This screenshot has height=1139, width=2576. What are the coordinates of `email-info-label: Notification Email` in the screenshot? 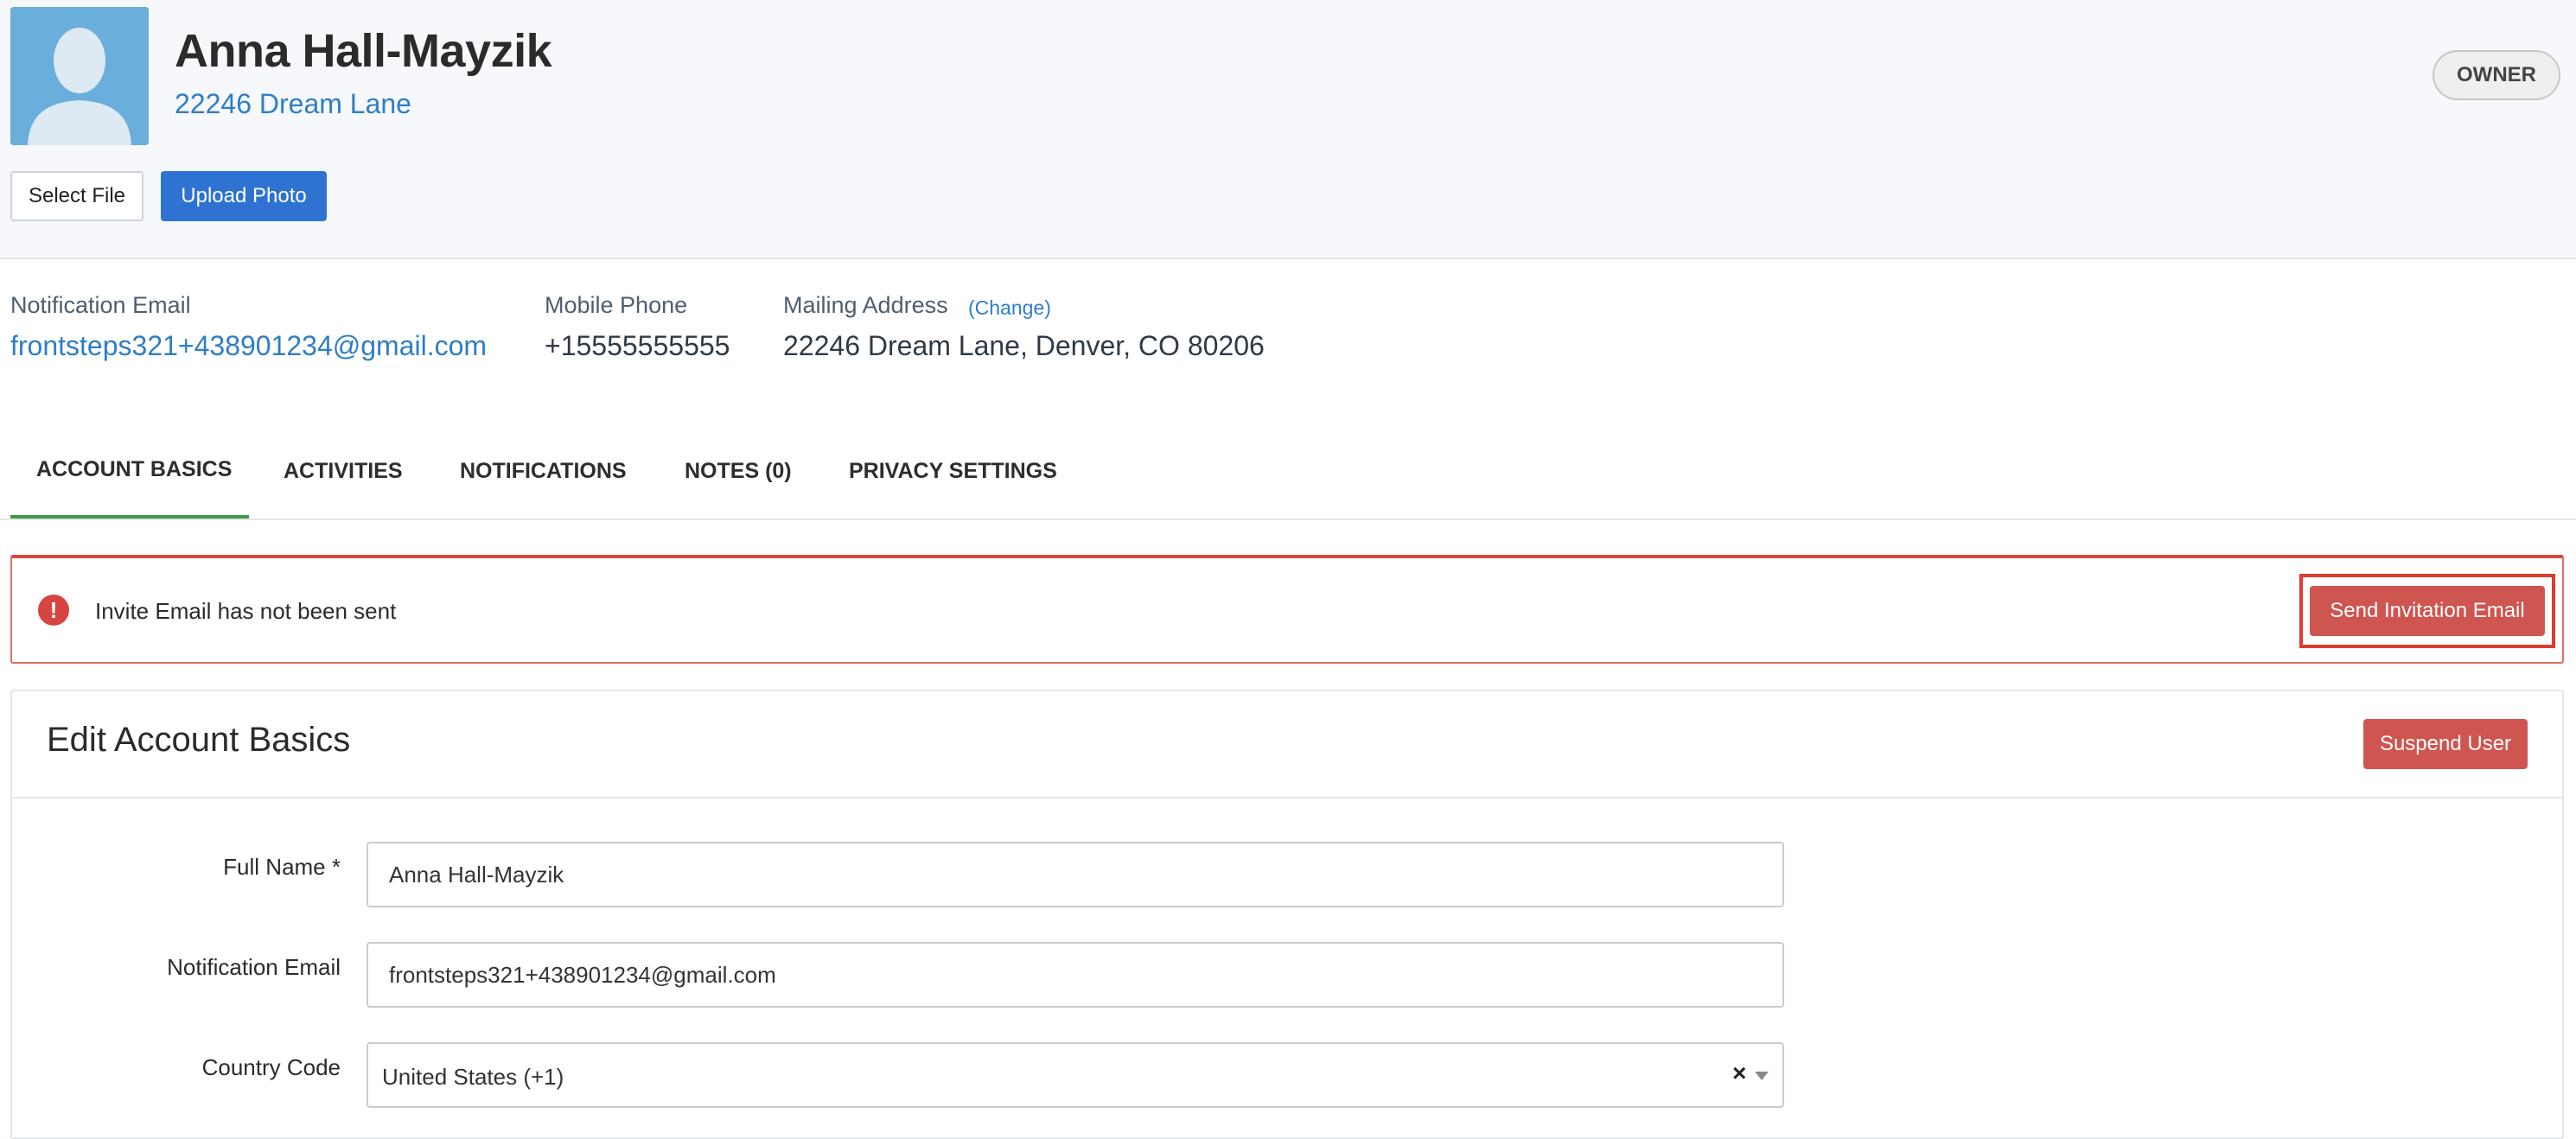 It's located at (100, 305).